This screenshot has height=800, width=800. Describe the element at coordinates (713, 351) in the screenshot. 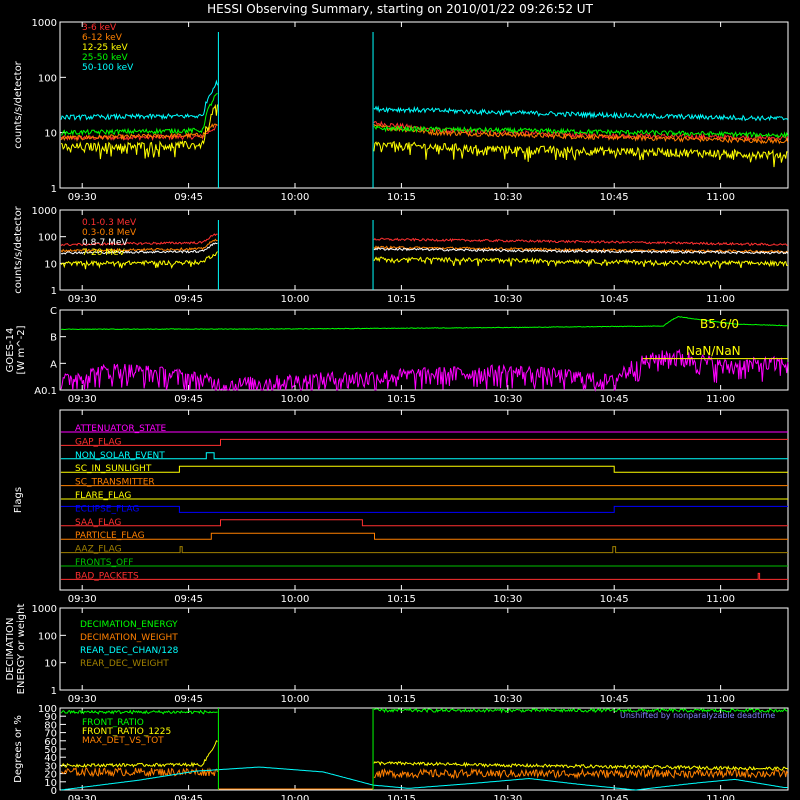

I see `goes-class-annotation: NaN/NaN` at that location.